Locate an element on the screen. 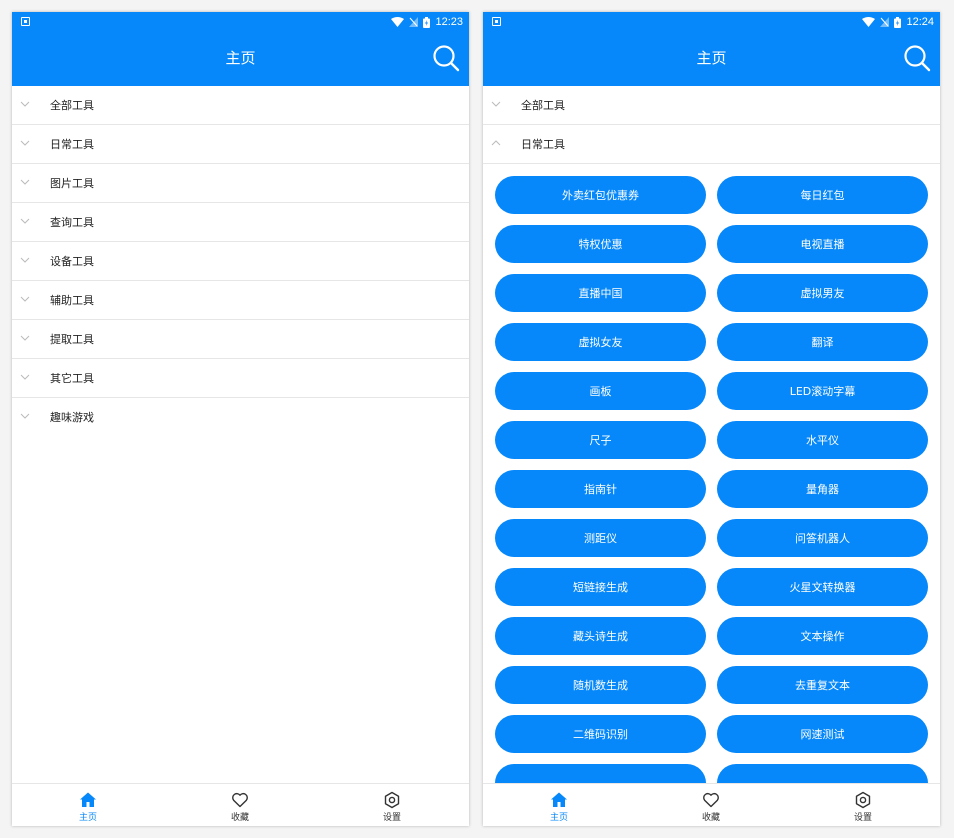  tool-button: 二维码识别 is located at coordinates (600, 734).